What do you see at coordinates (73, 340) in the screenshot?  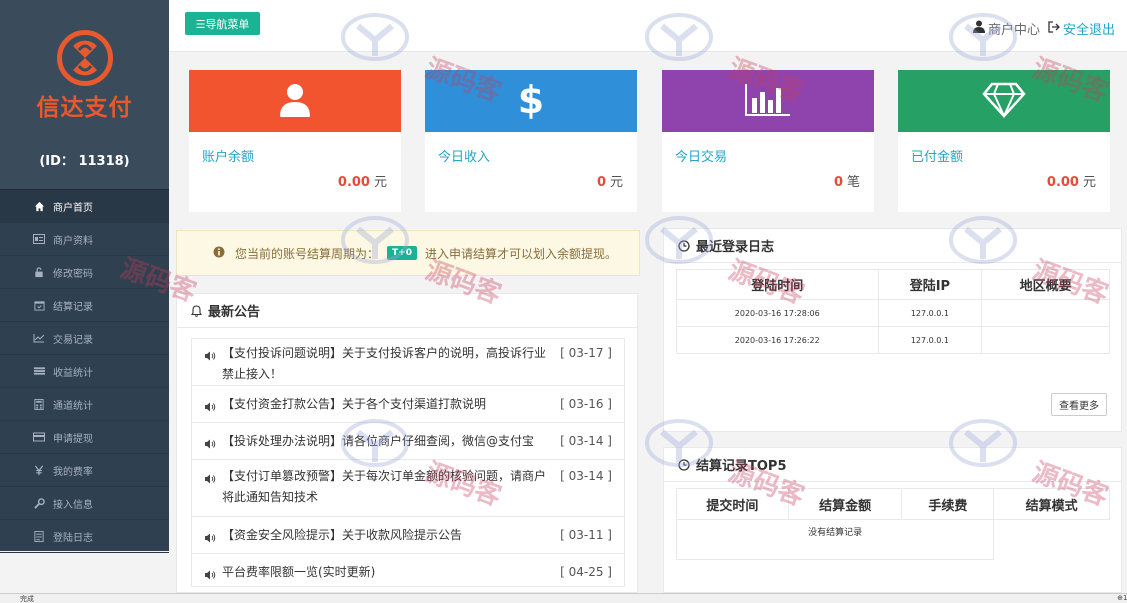 I see `sidebar-item-label: 交易记录` at bounding box center [73, 340].